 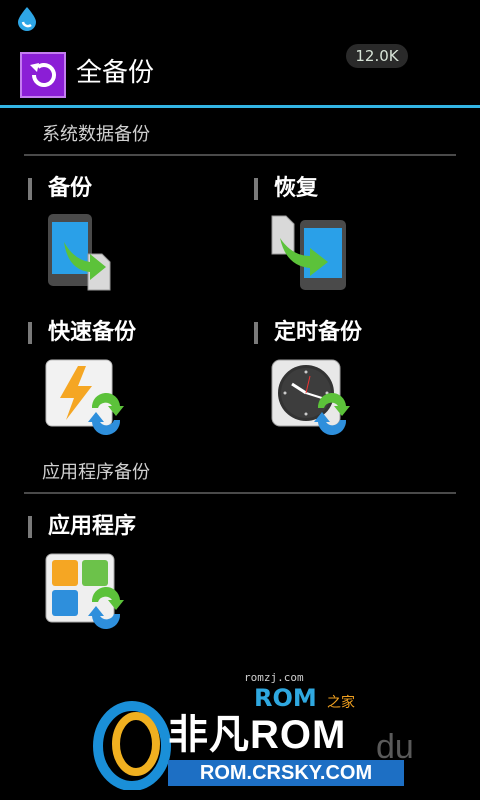 I want to click on clock-sync-icon, so click(x=310, y=397).